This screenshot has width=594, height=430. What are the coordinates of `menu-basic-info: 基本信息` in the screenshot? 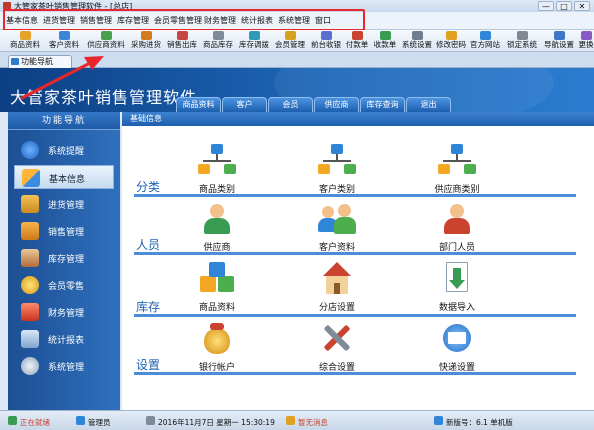 It's located at (22, 20).